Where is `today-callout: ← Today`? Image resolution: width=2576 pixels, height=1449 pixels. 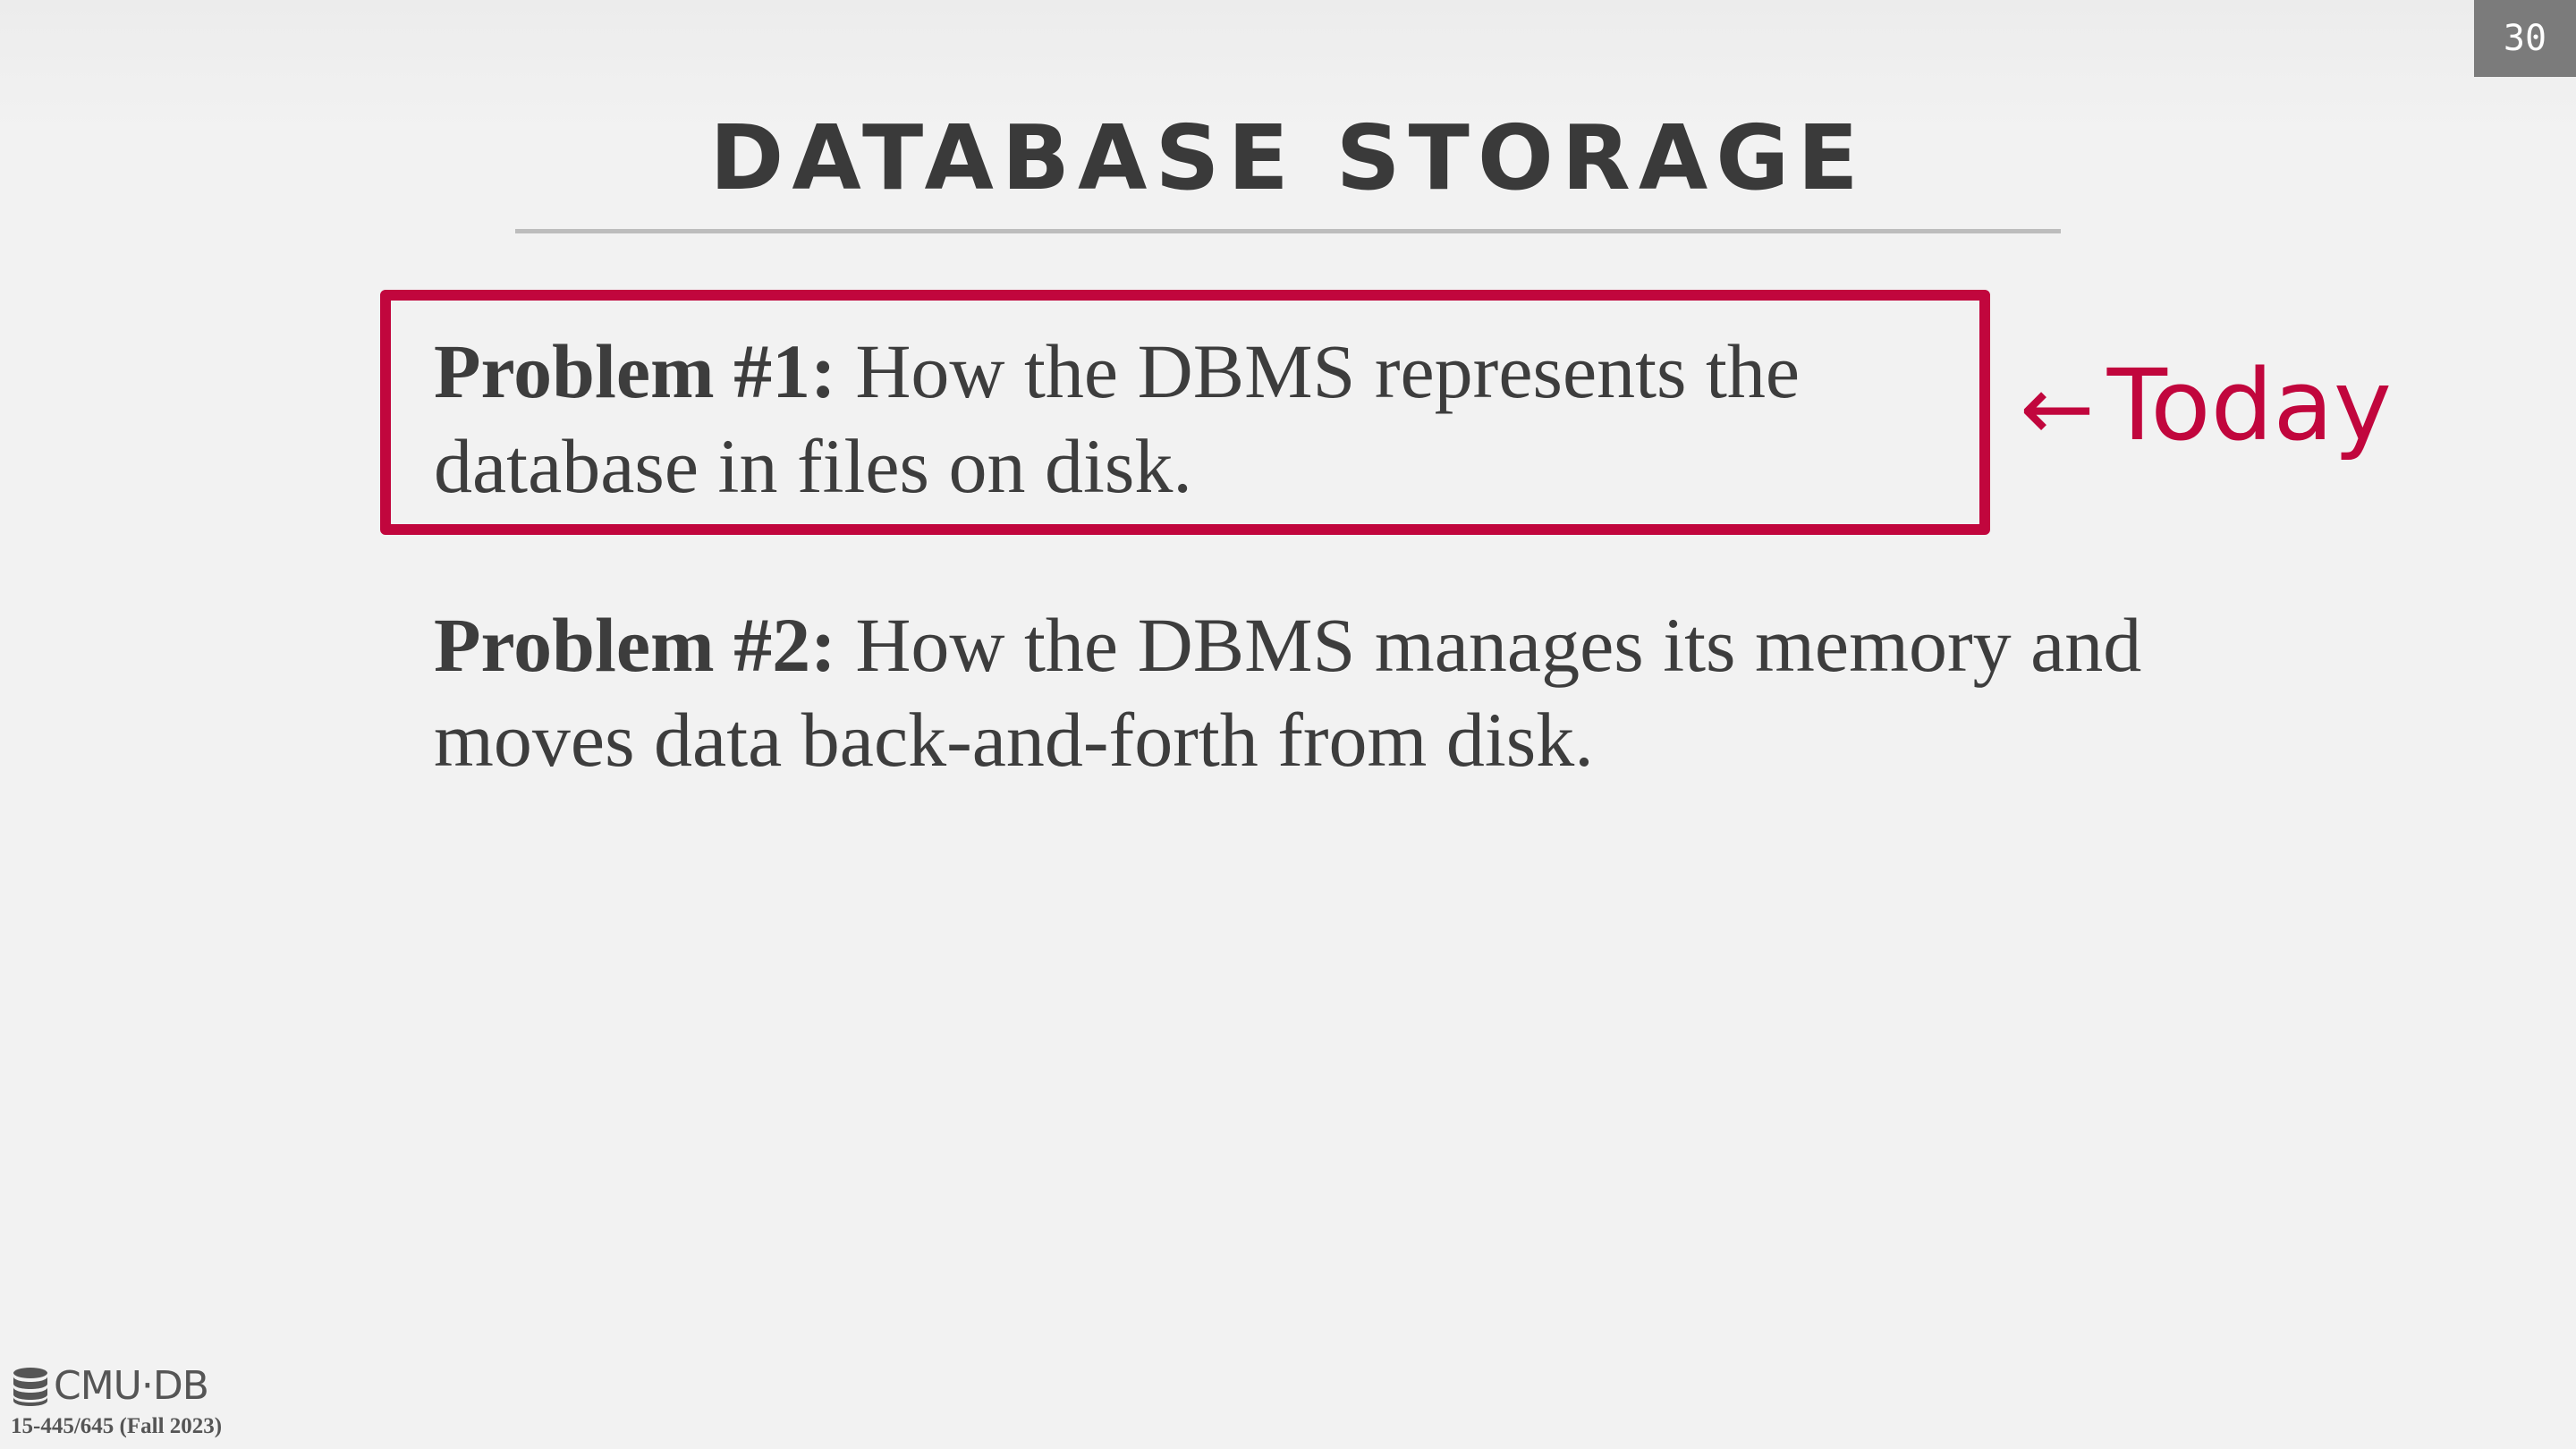
today-callout: ← Today is located at coordinates (2206, 407).